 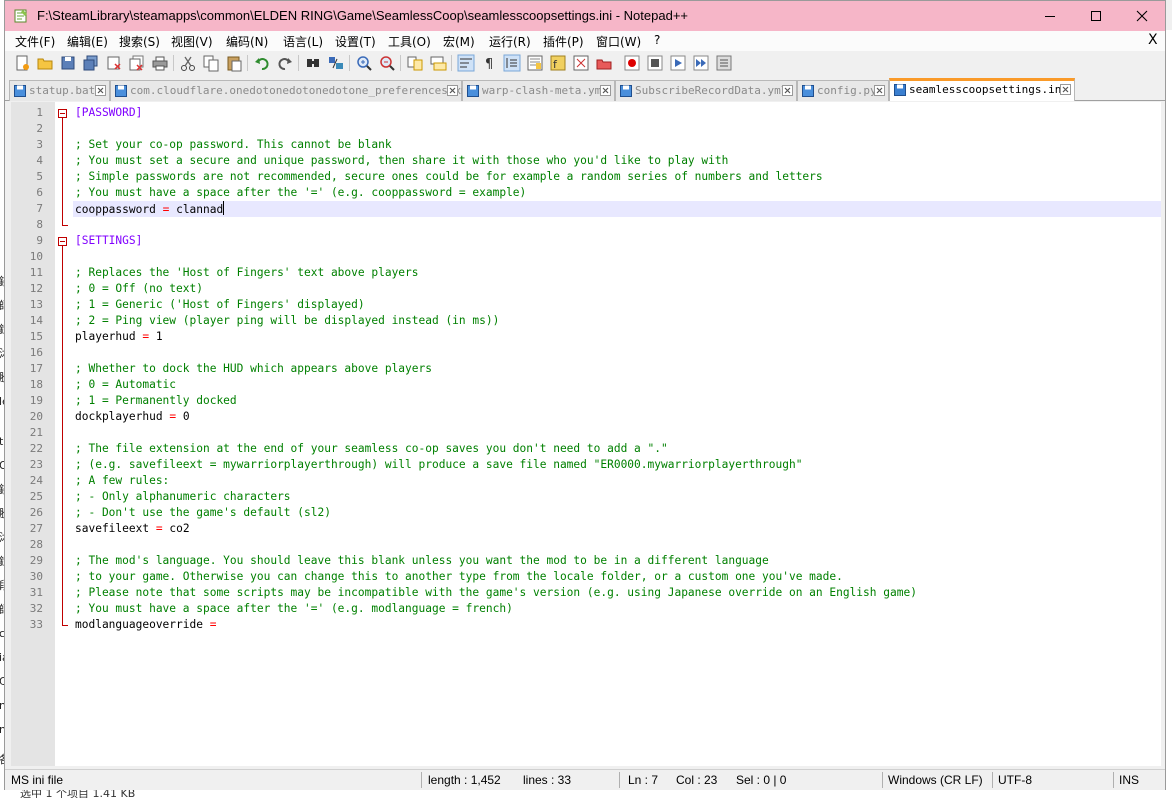 What do you see at coordinates (558, 63) in the screenshot?
I see `function-list-button: f` at bounding box center [558, 63].